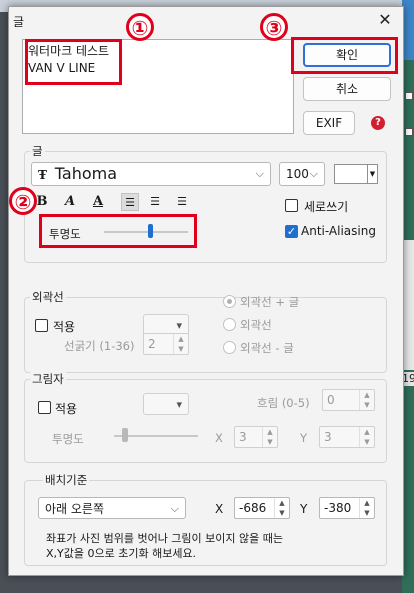 The image size is (414, 593). What do you see at coordinates (37, 151) in the screenshot?
I see `font-group-label: 글` at bounding box center [37, 151].